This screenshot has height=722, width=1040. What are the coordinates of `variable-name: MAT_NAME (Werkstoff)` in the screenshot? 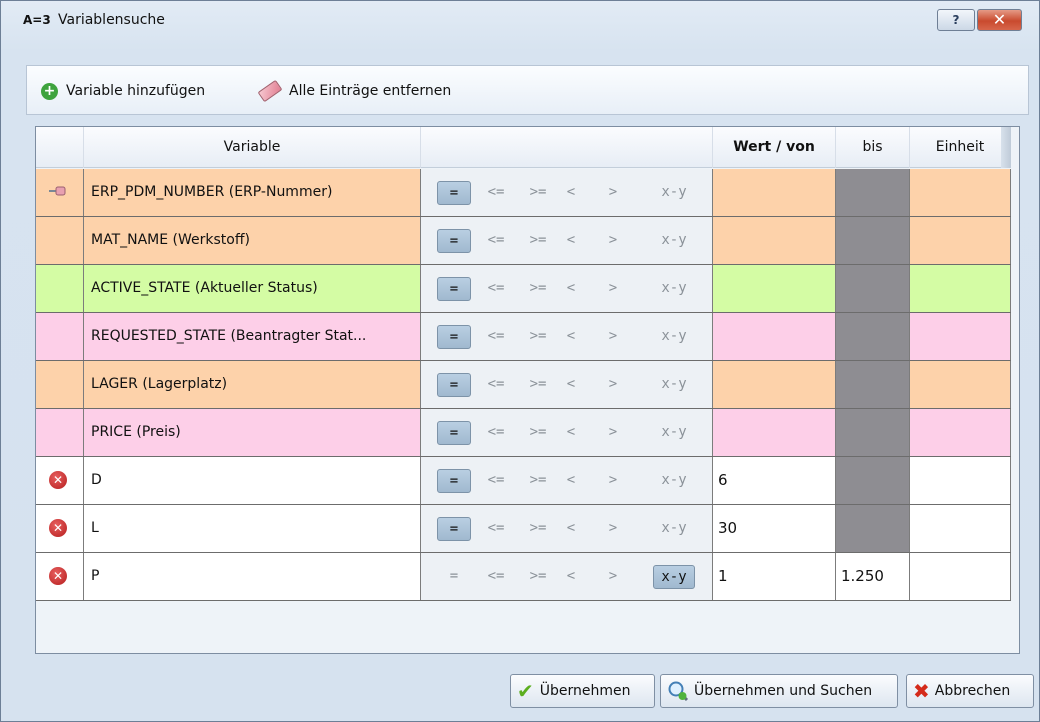 It's located at (252, 240).